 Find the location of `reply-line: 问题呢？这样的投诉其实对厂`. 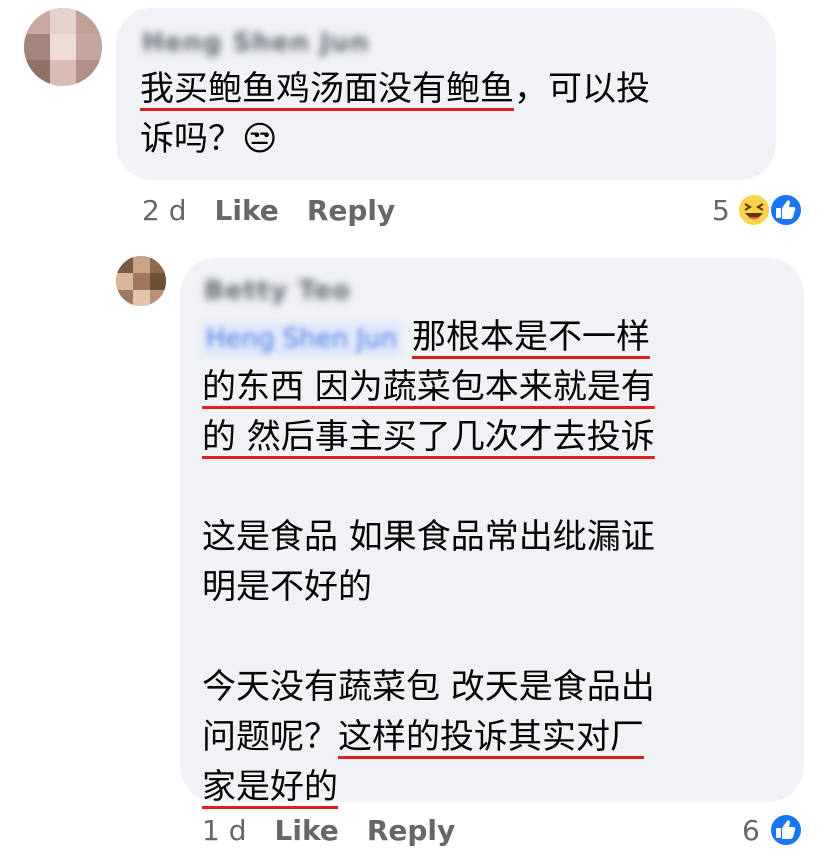

reply-line: 问题呢？这样的投诉其实对厂 is located at coordinates (428, 737).